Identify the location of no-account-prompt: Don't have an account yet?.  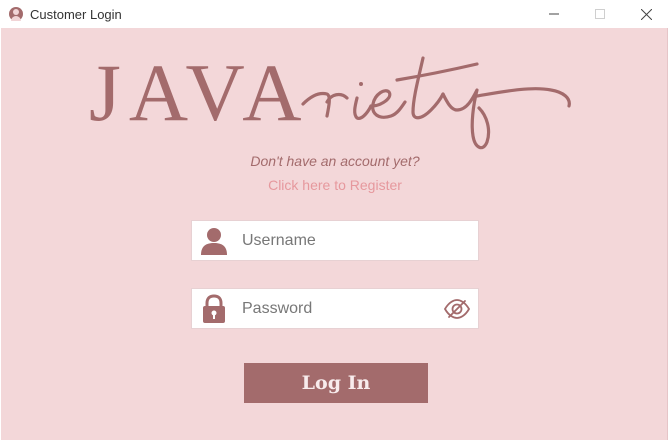
(335, 161).